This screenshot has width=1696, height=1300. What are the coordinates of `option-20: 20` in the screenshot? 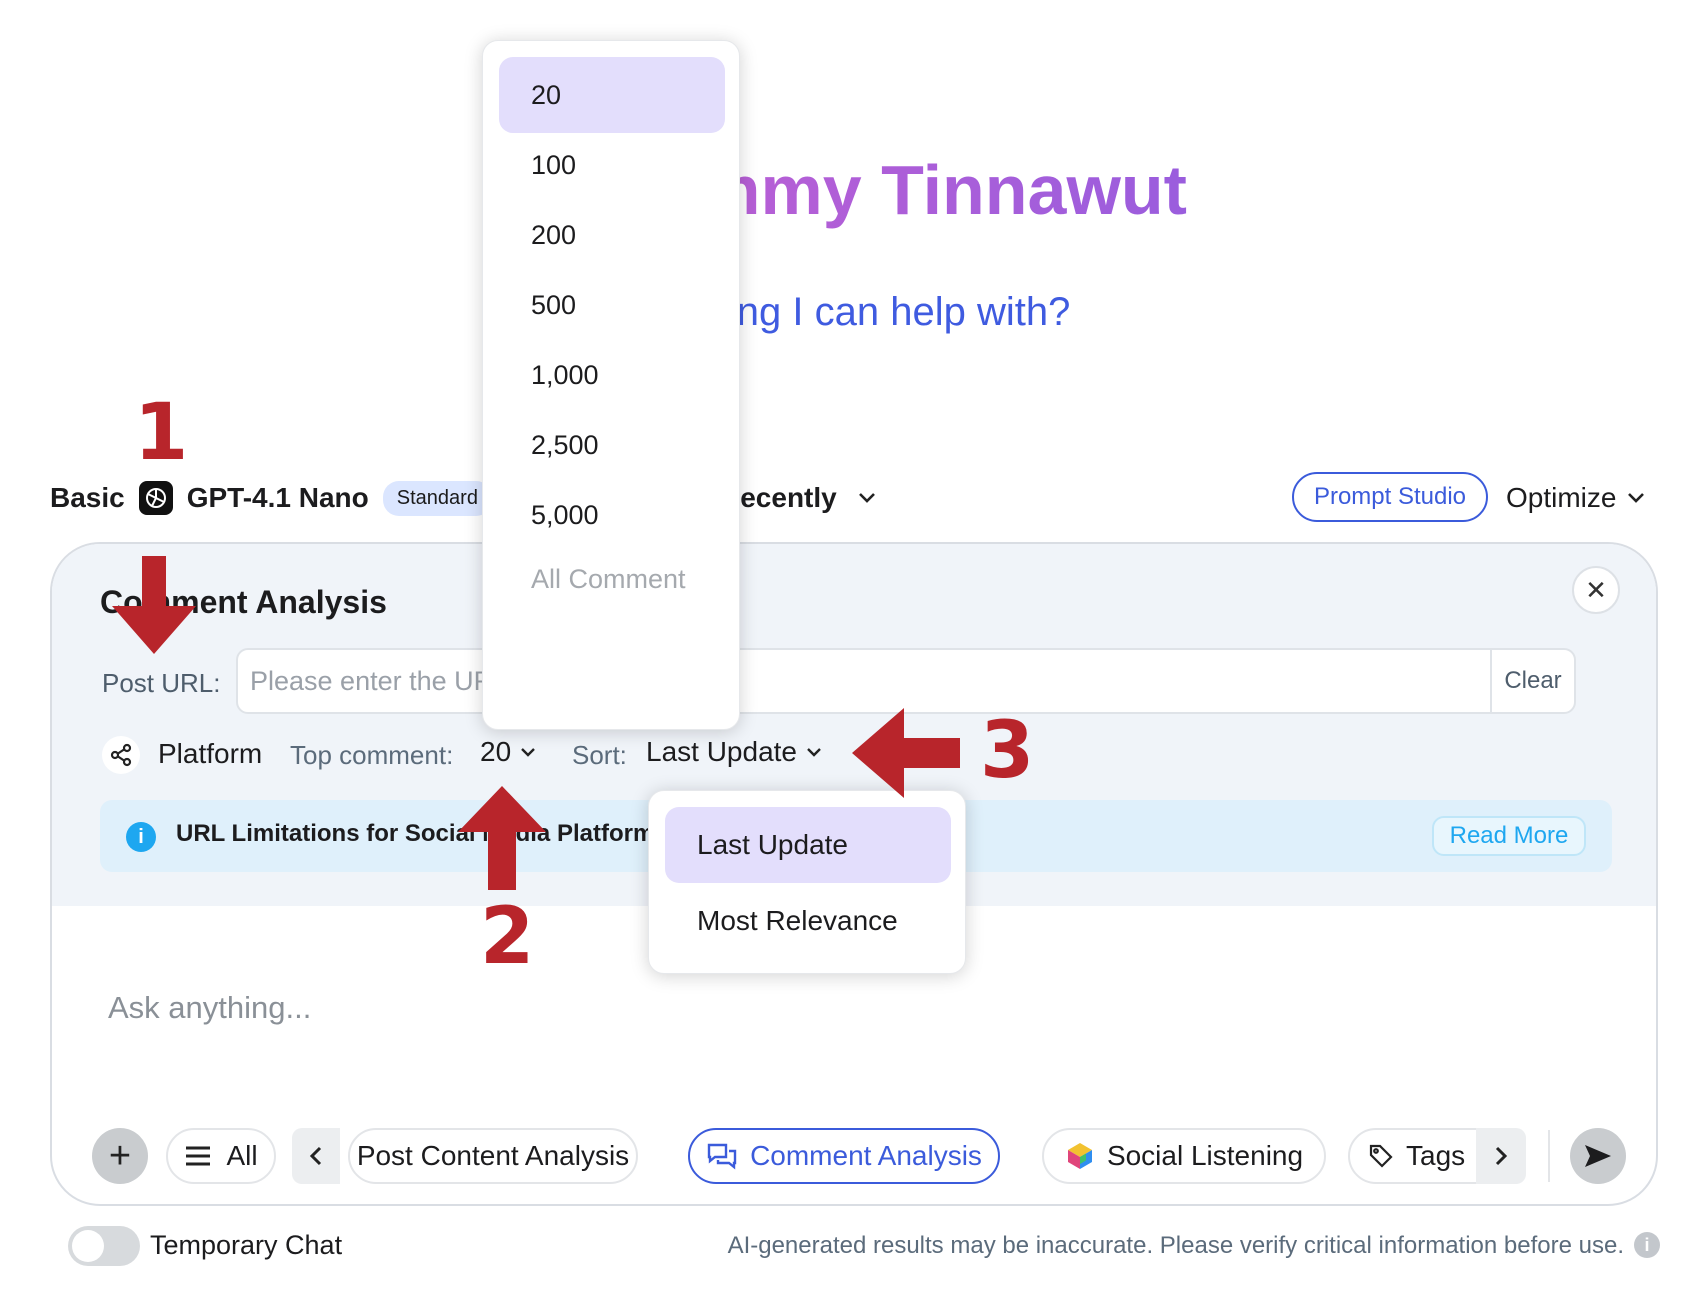 It's located at (612, 95).